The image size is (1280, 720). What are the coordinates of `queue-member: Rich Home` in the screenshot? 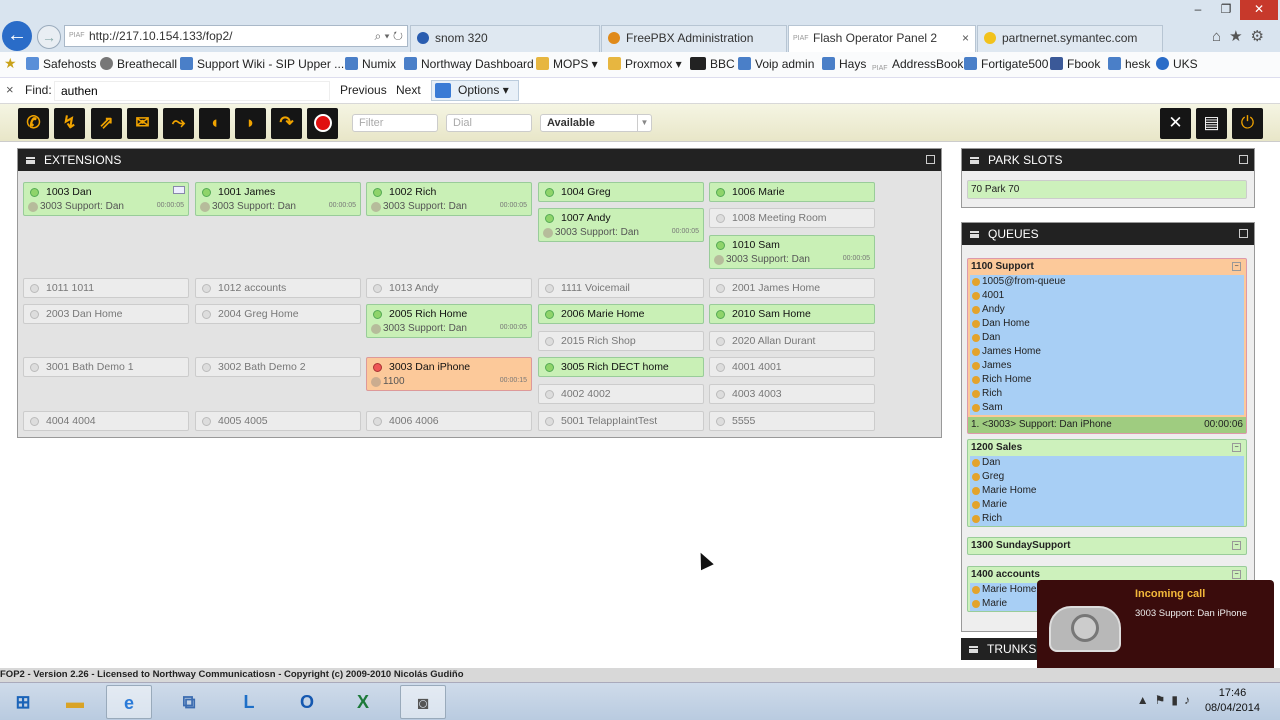 It's located at (1107, 380).